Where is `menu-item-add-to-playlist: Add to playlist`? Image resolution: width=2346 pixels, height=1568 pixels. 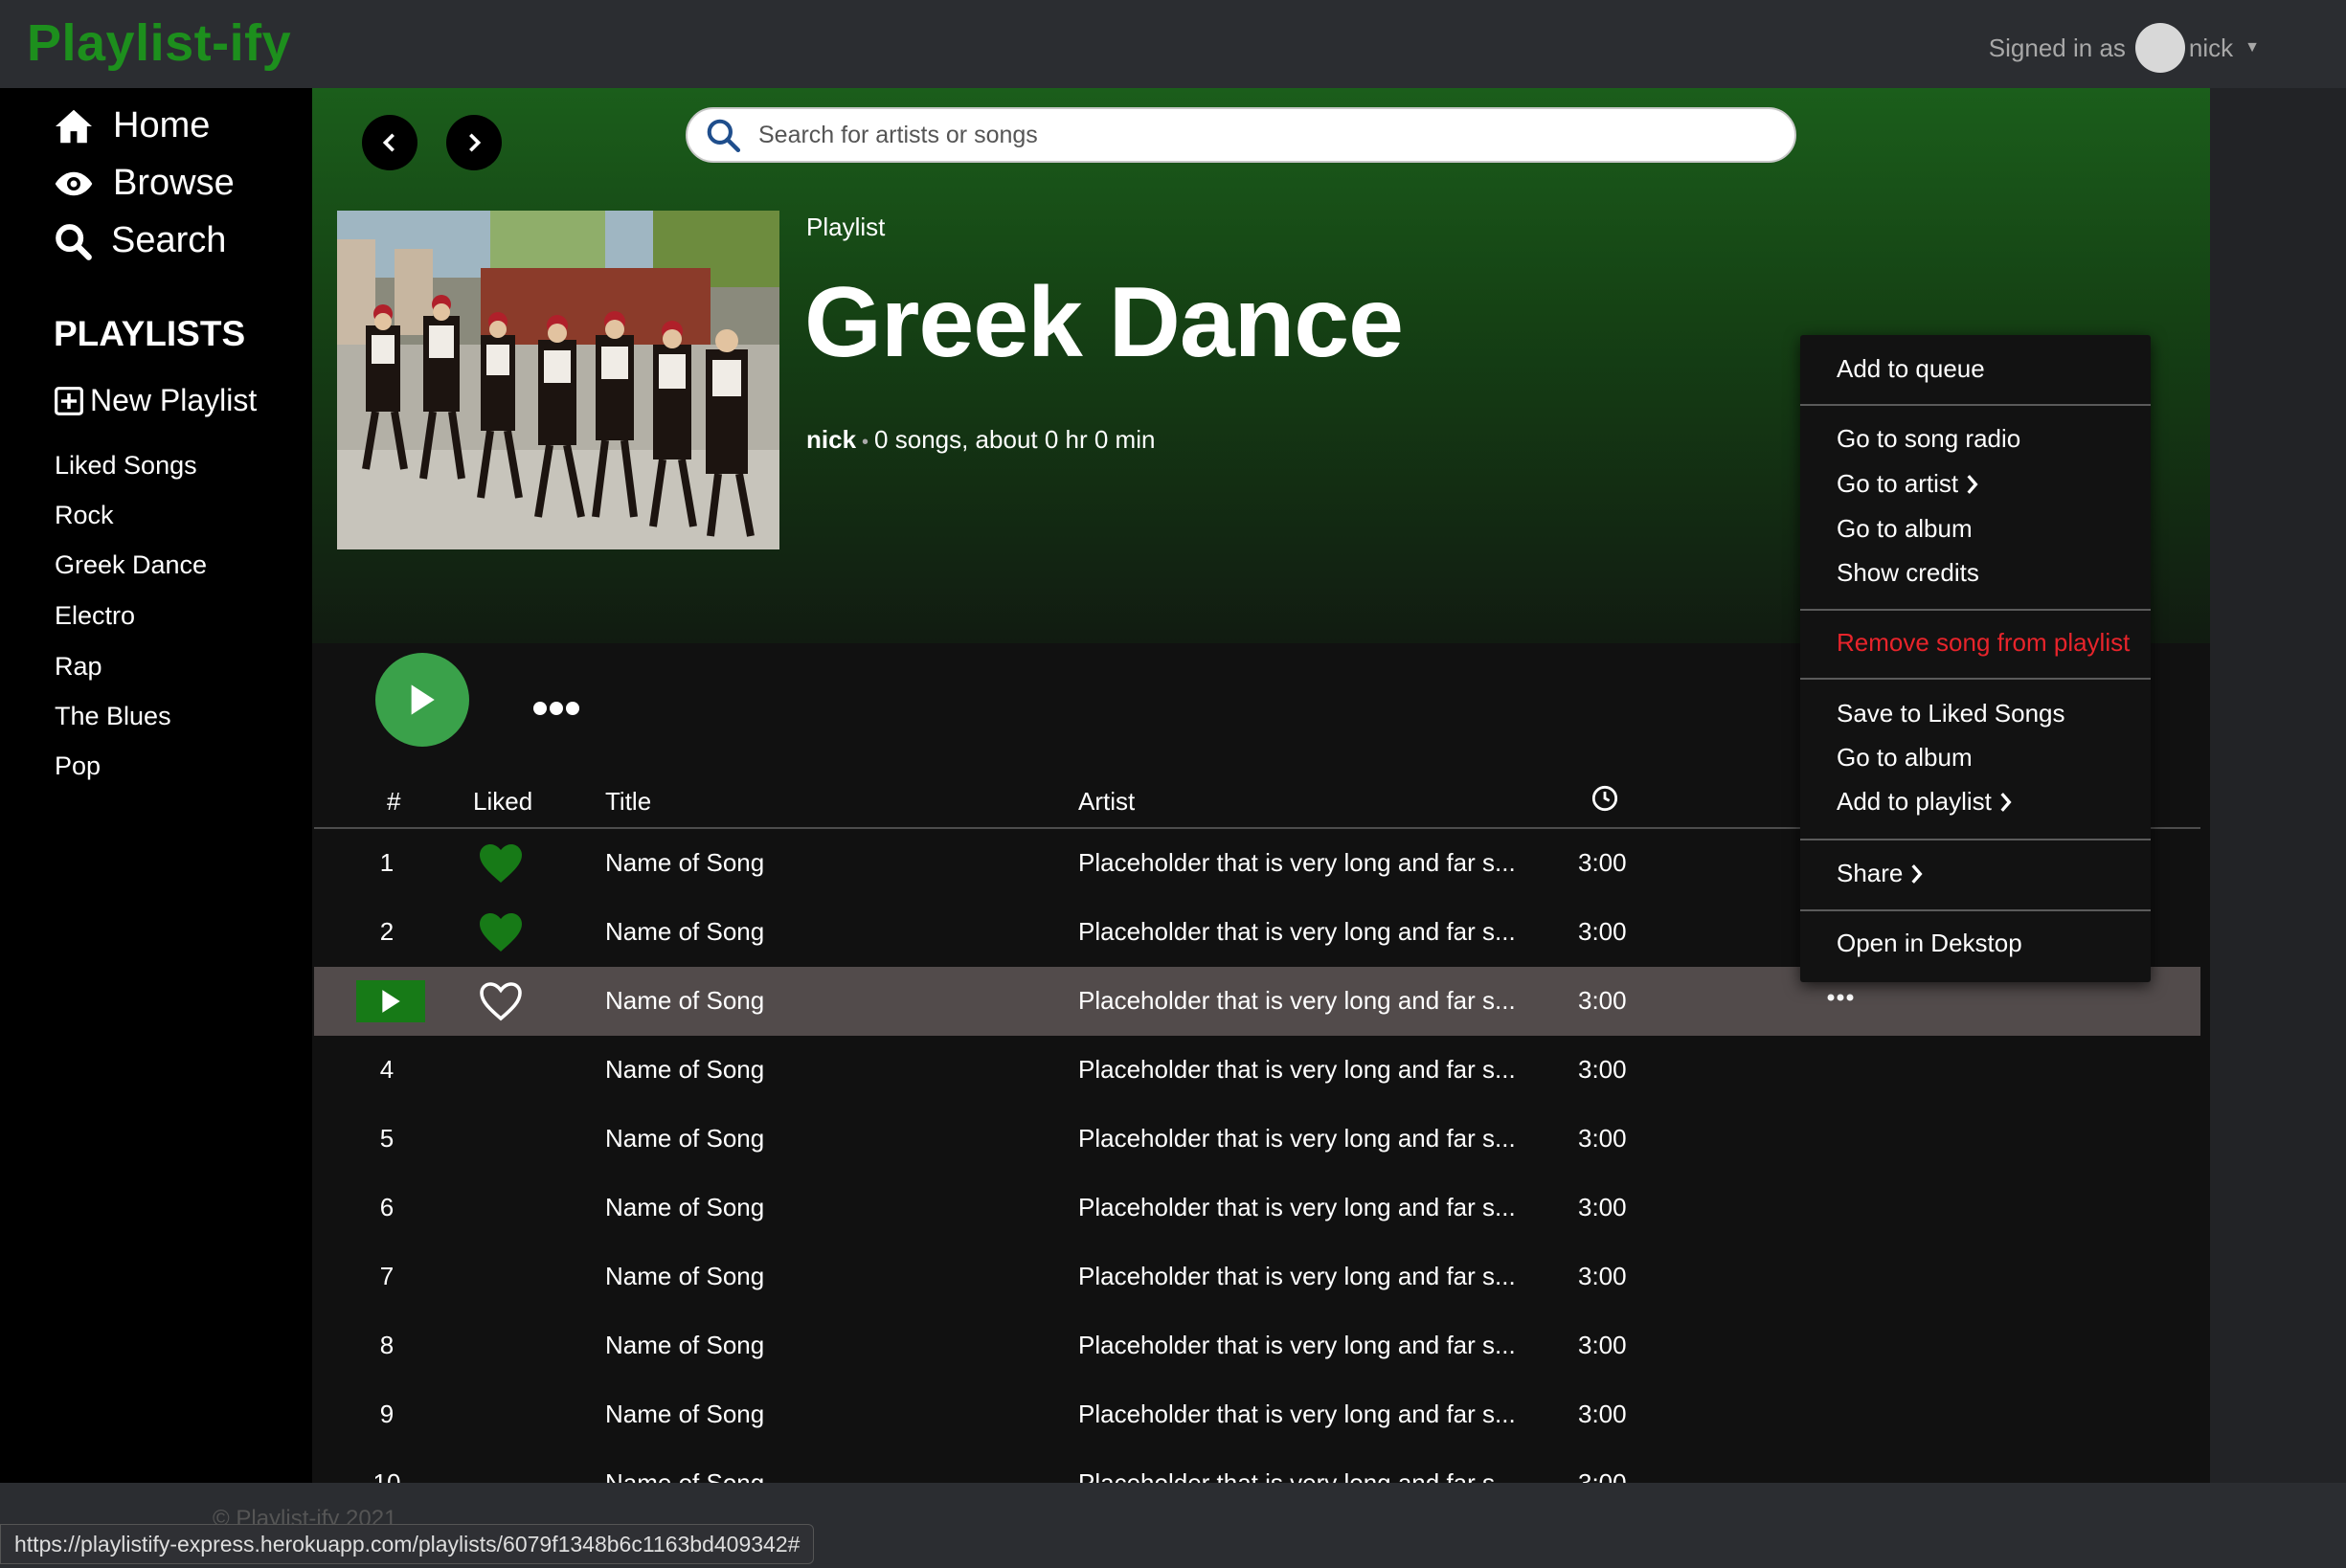 menu-item-add-to-playlist: Add to playlist is located at coordinates (1925, 802).